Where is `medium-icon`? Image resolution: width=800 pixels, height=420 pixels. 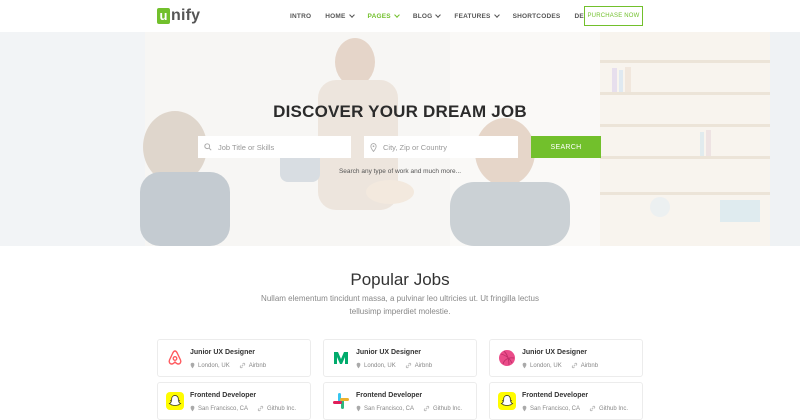
medium-icon is located at coordinates (341, 358).